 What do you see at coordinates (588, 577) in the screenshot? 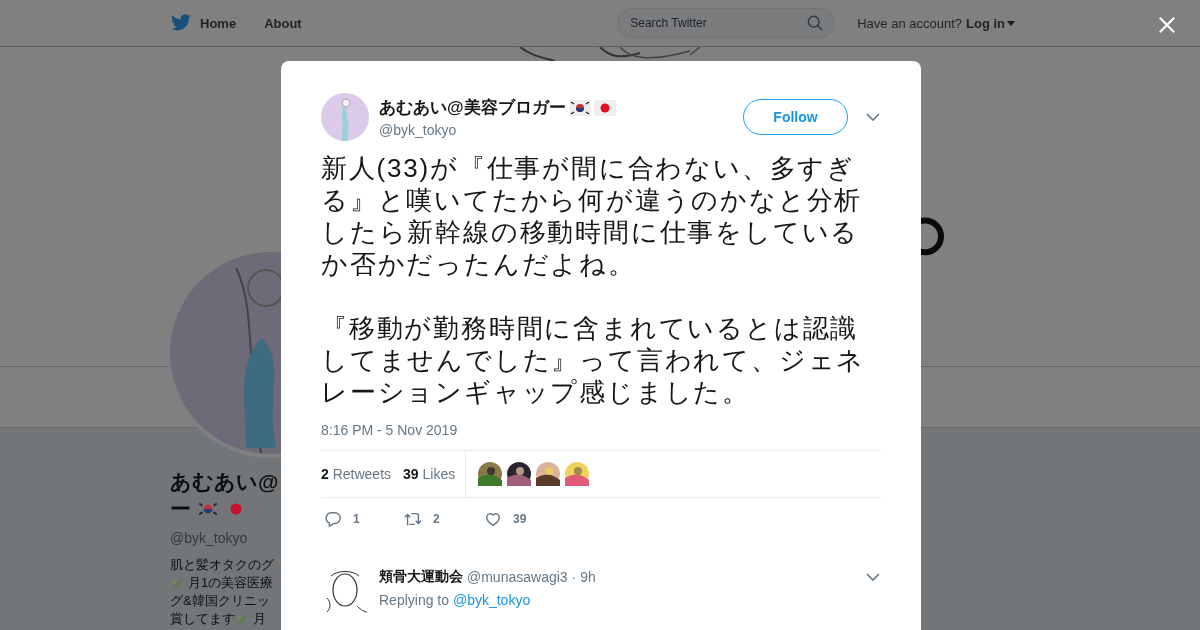
I see `reply-age: 9h` at bounding box center [588, 577].